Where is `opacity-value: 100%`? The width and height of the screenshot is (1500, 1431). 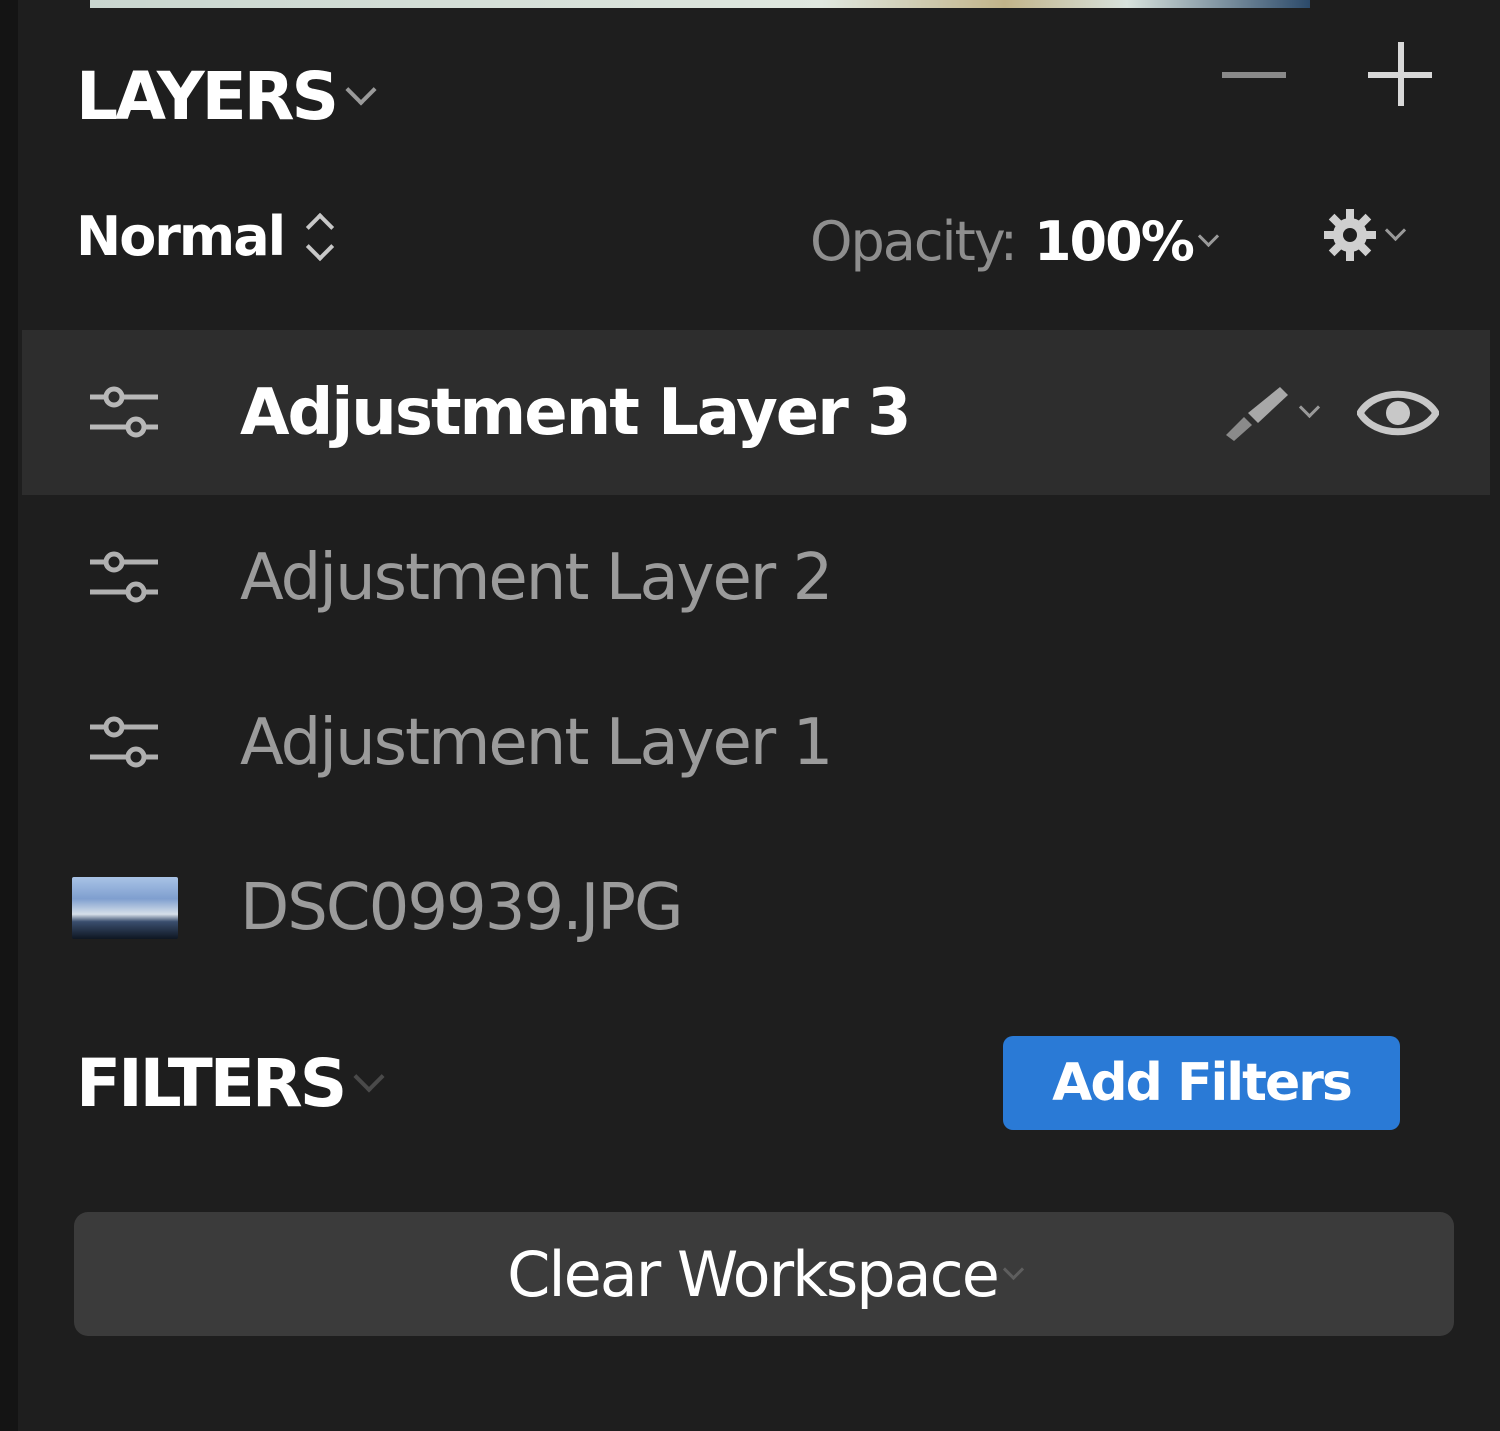 opacity-value: 100% is located at coordinates (1114, 241).